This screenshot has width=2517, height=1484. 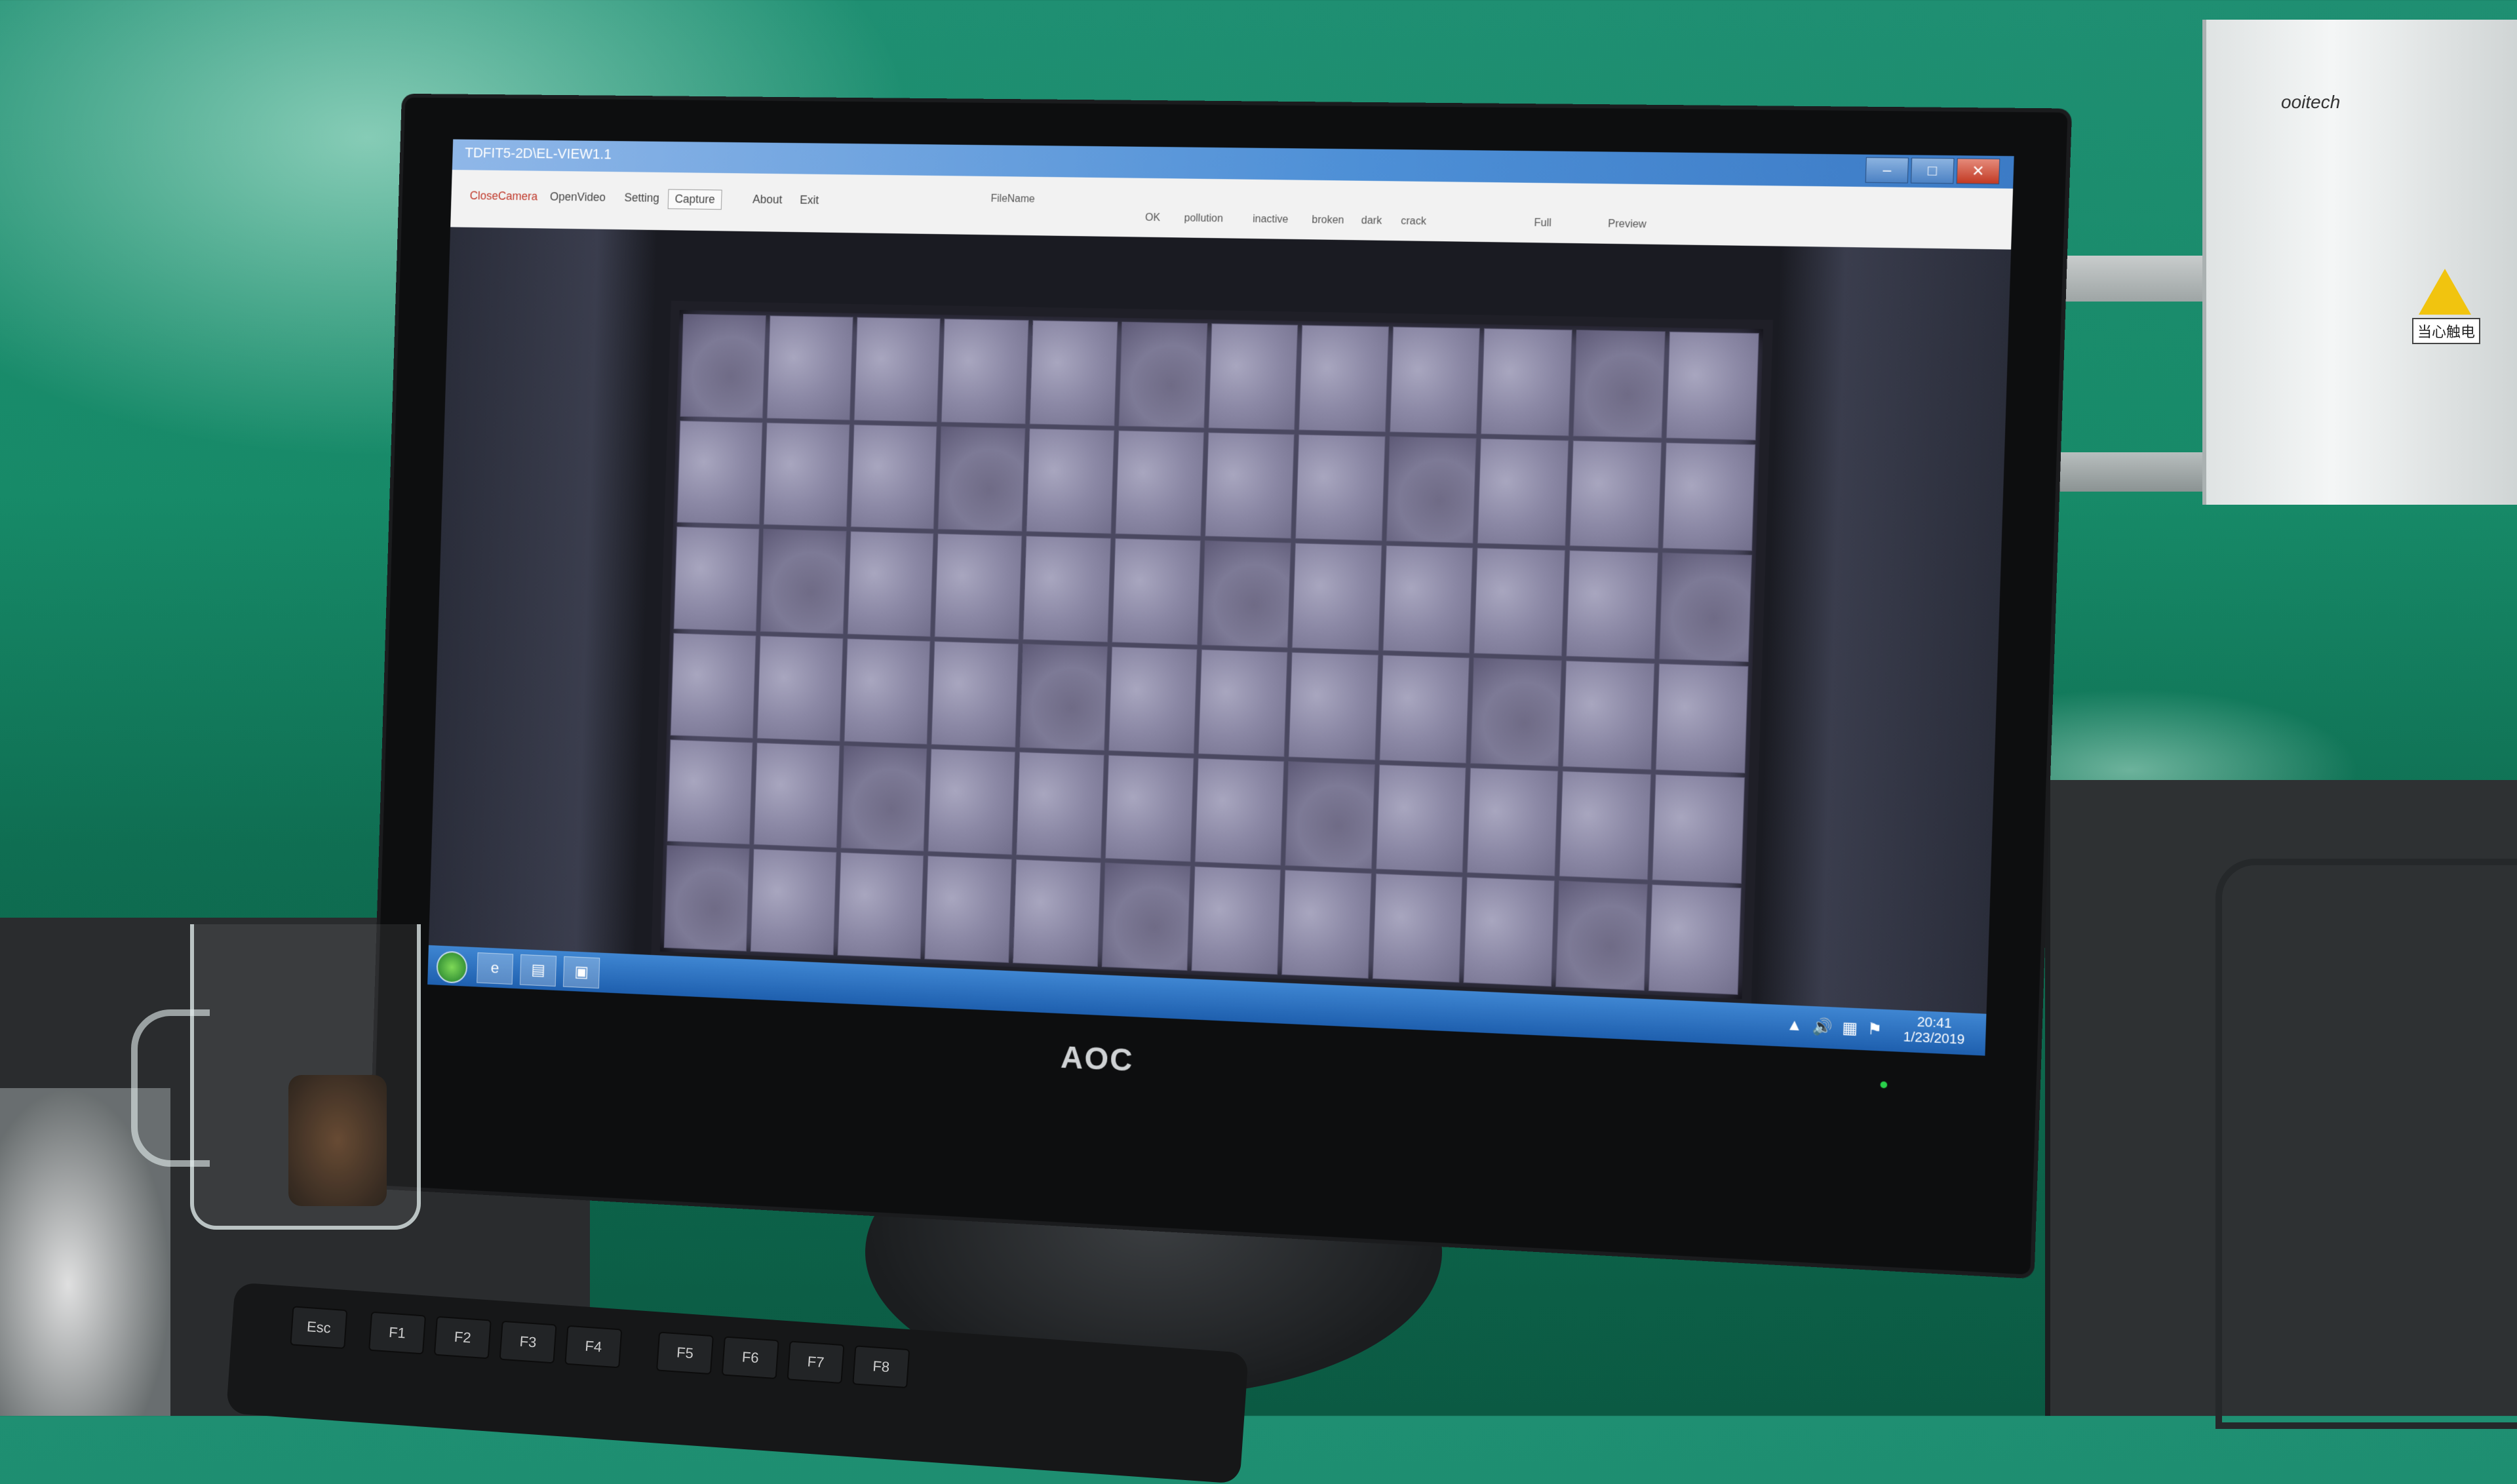 What do you see at coordinates (1012, 199) in the screenshot?
I see `filename-label: FileName` at bounding box center [1012, 199].